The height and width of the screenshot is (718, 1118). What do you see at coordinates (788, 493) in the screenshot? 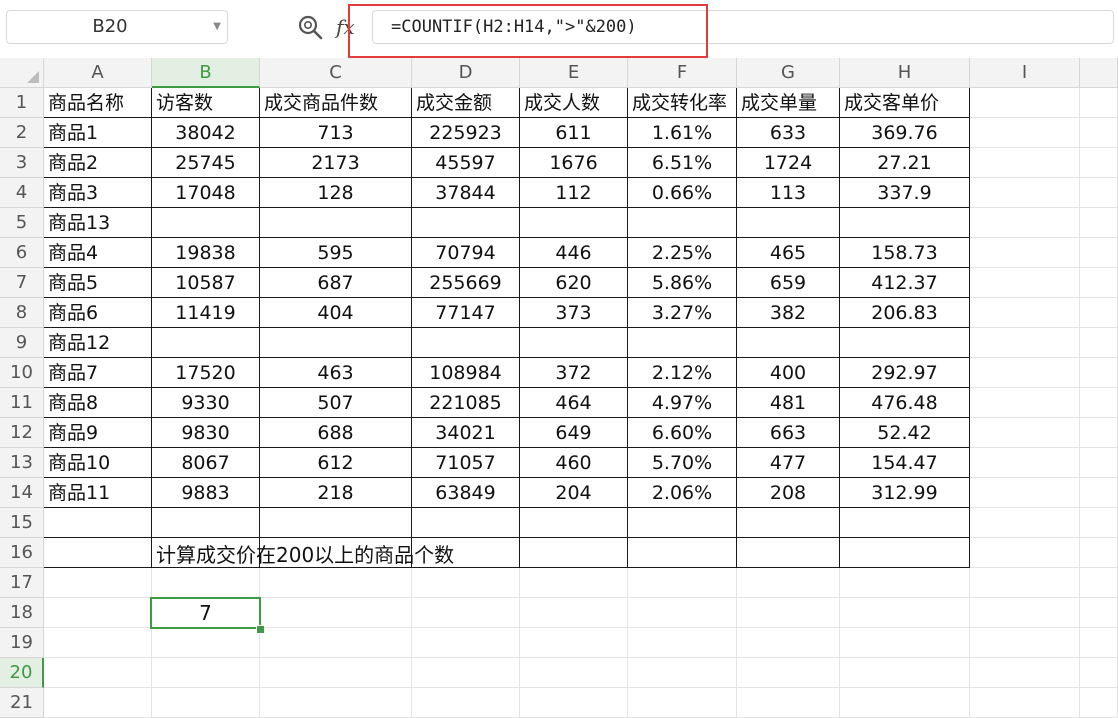
I see `table-cell: 208` at bounding box center [788, 493].